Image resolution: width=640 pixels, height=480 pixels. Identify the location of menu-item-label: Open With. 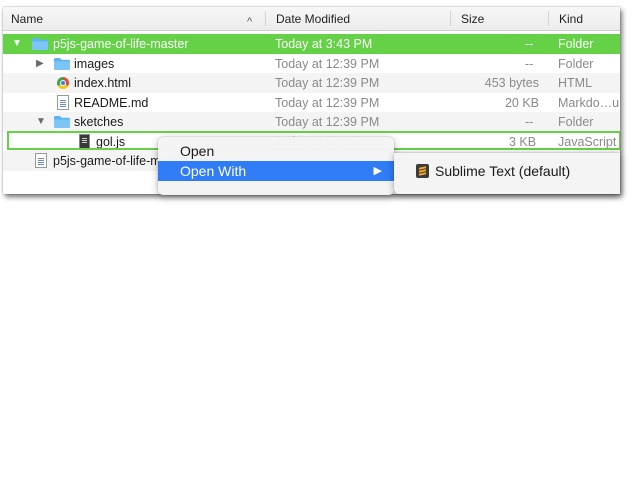
(213, 171).